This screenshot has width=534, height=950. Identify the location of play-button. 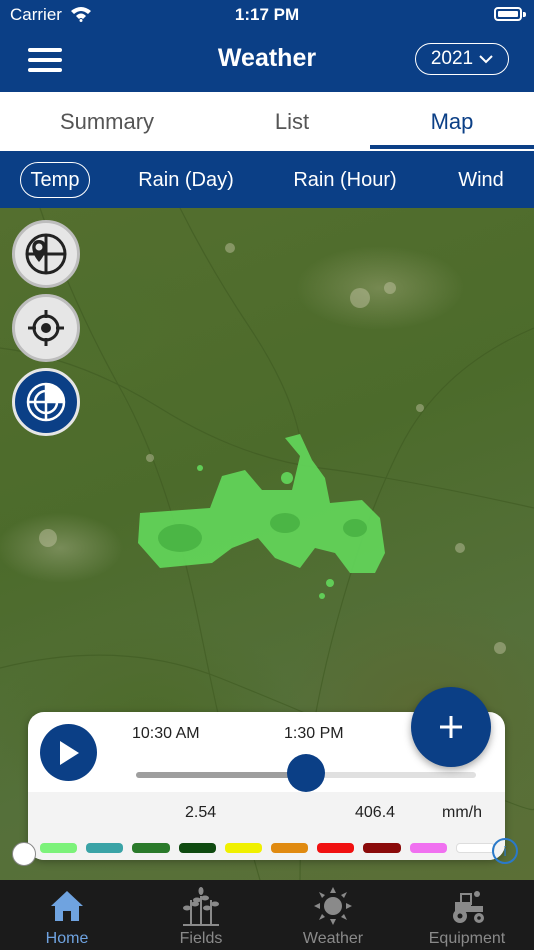
(68, 752).